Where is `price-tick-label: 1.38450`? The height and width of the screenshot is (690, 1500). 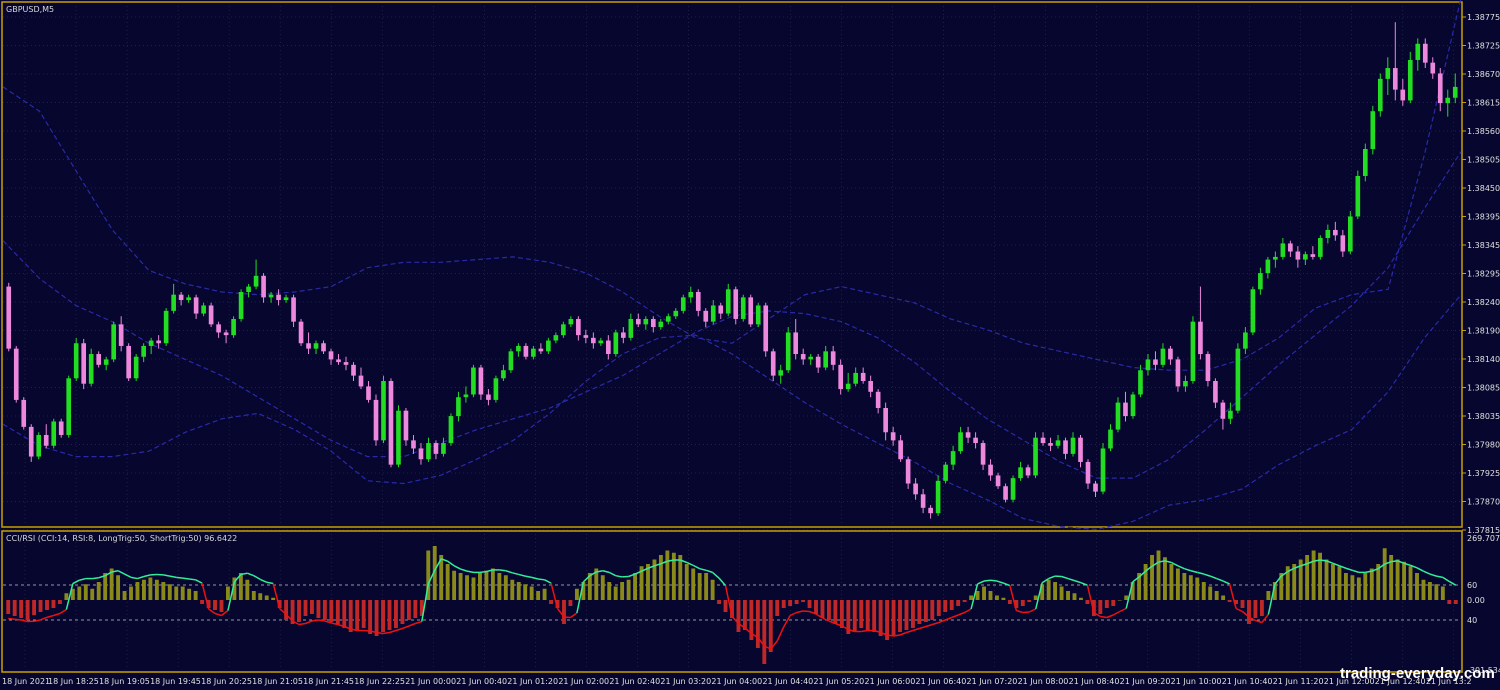 price-tick-label: 1.38450 is located at coordinates (1483, 188).